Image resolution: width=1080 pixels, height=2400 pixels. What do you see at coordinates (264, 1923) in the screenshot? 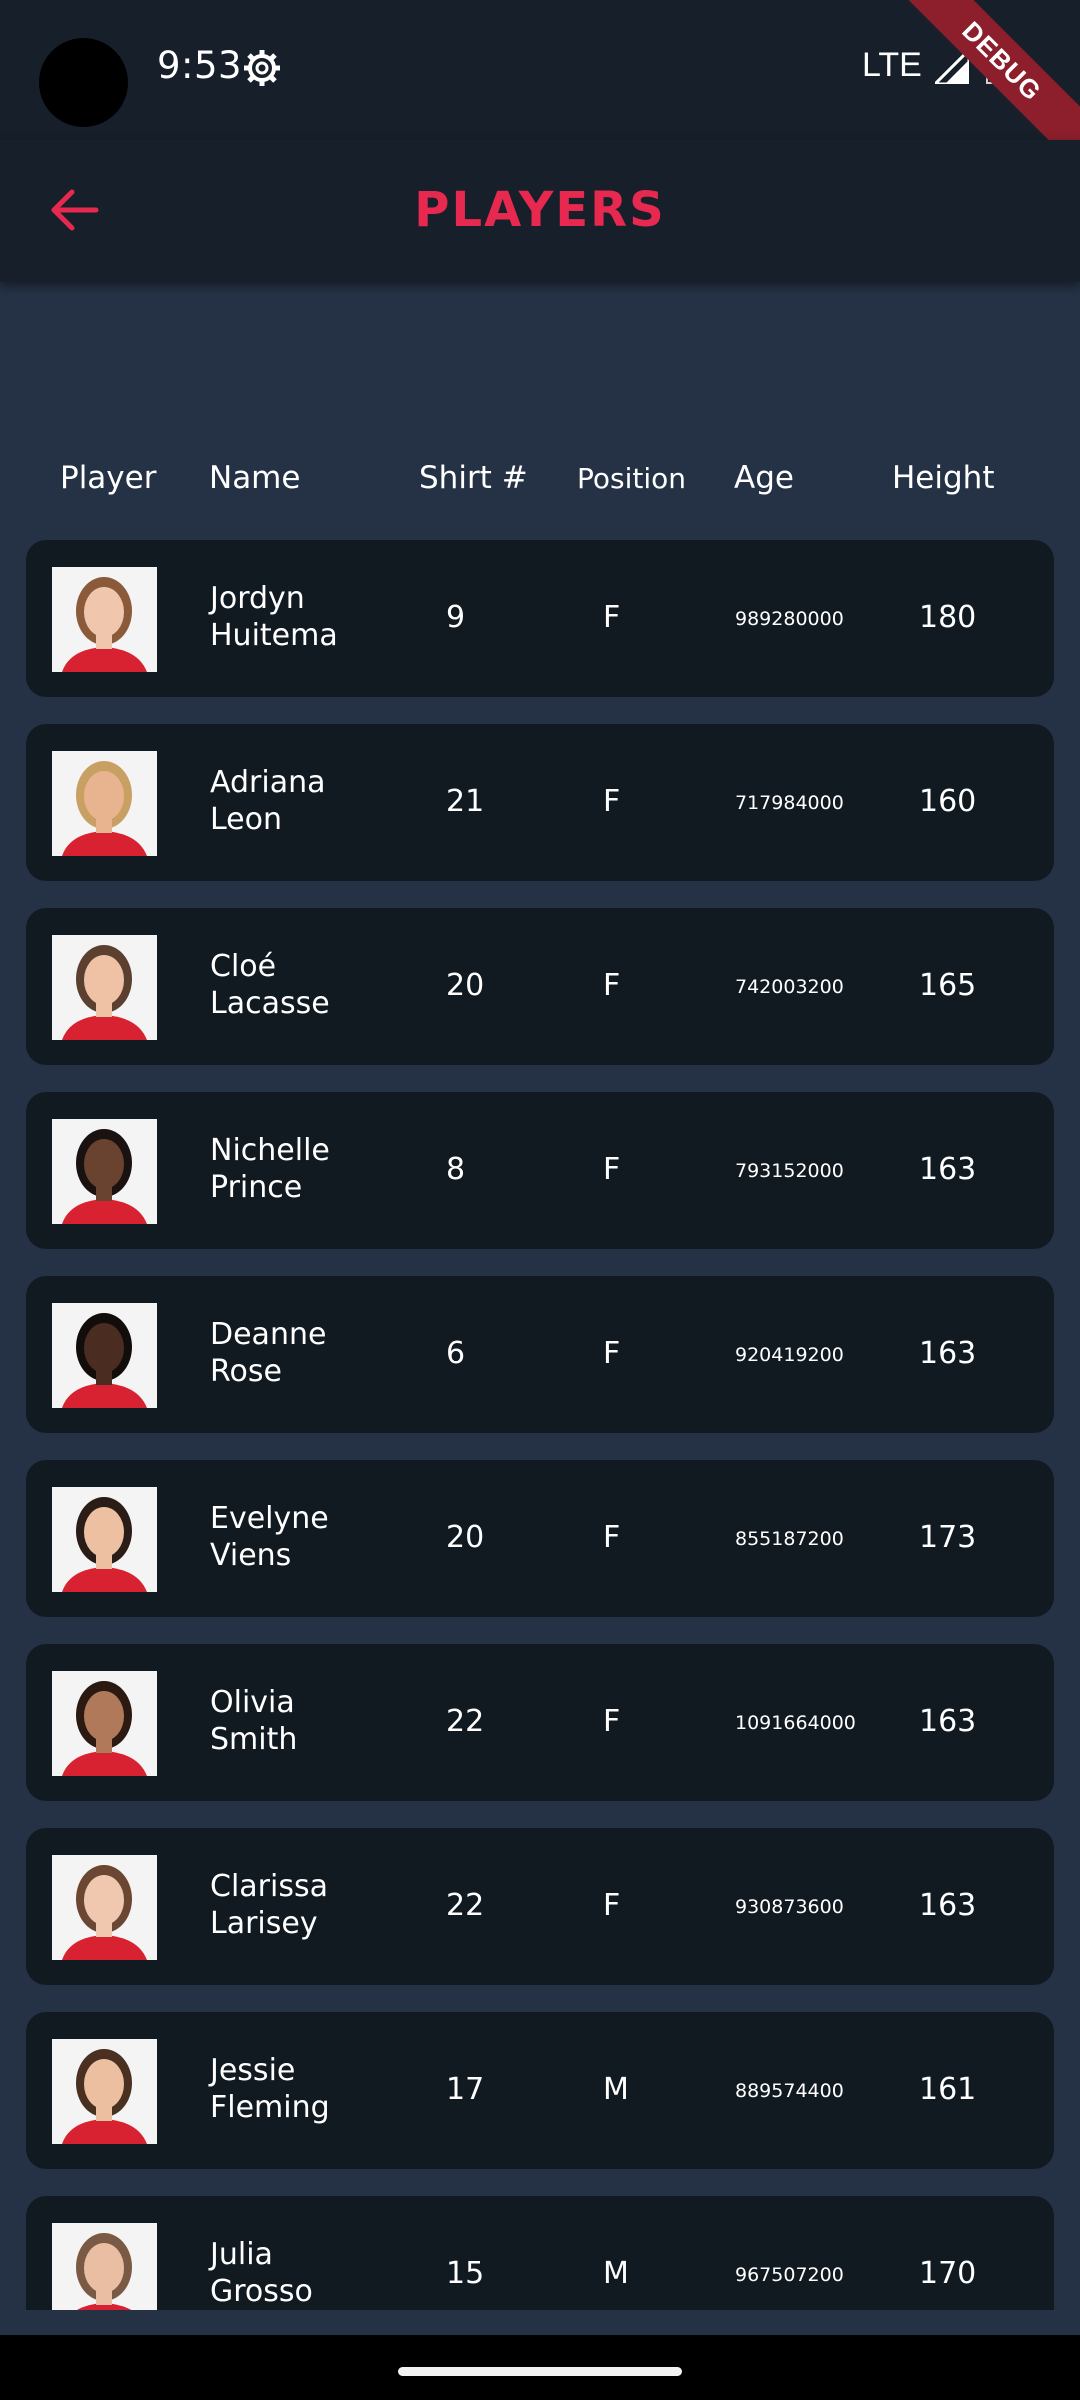
I see `player-last-name: Larisey` at bounding box center [264, 1923].